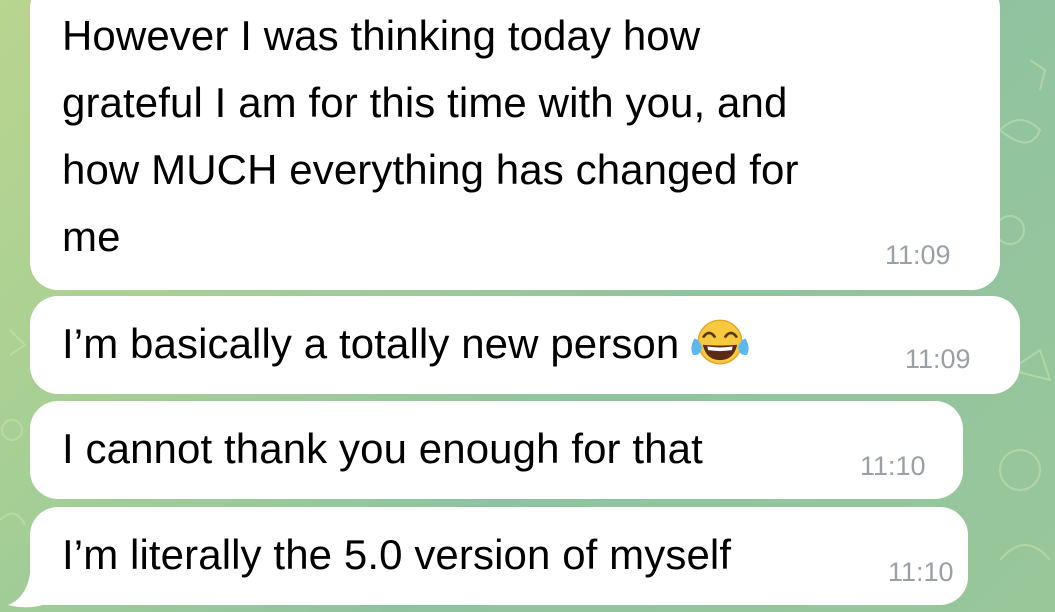  What do you see at coordinates (371, 343) in the screenshot?
I see `message-text-content: I’m basically a totally new person` at bounding box center [371, 343].